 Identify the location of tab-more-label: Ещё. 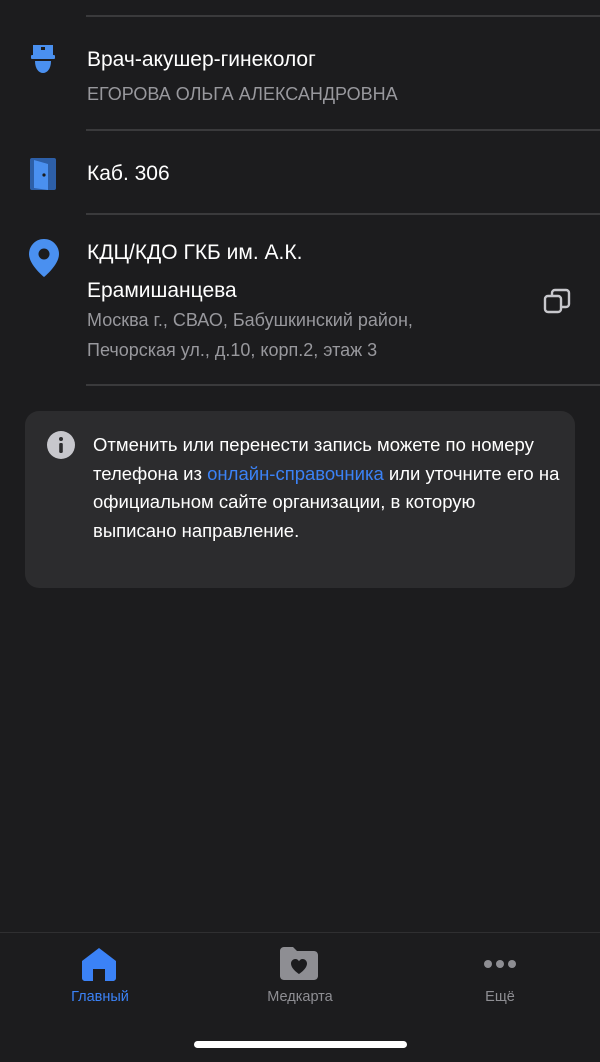
(500, 997).